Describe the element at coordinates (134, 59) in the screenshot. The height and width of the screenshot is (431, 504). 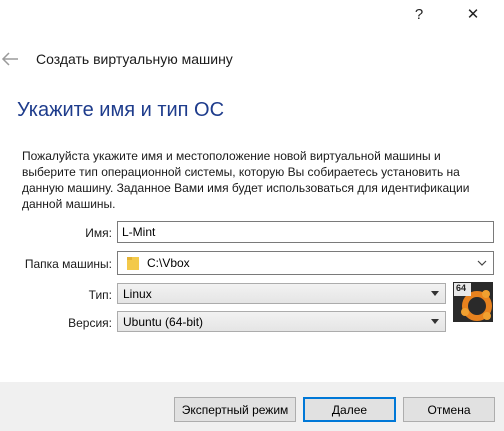
I see `wizard-title: Создать виртуальную машину` at that location.